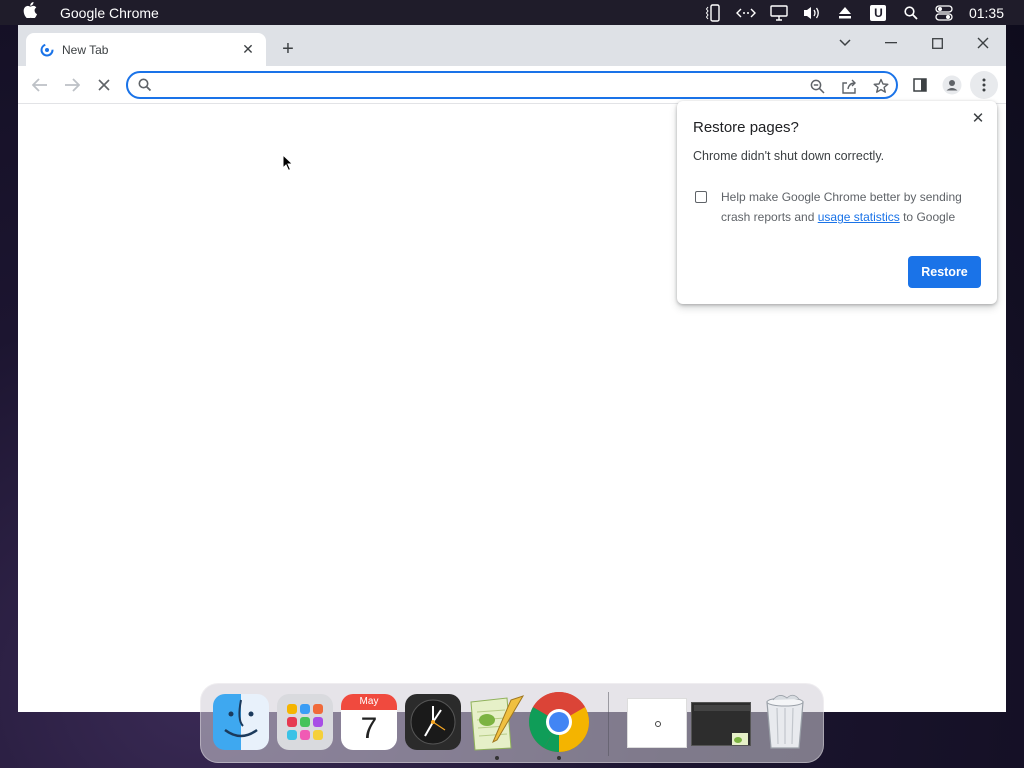  I want to click on remote-icon, so click(746, 12).